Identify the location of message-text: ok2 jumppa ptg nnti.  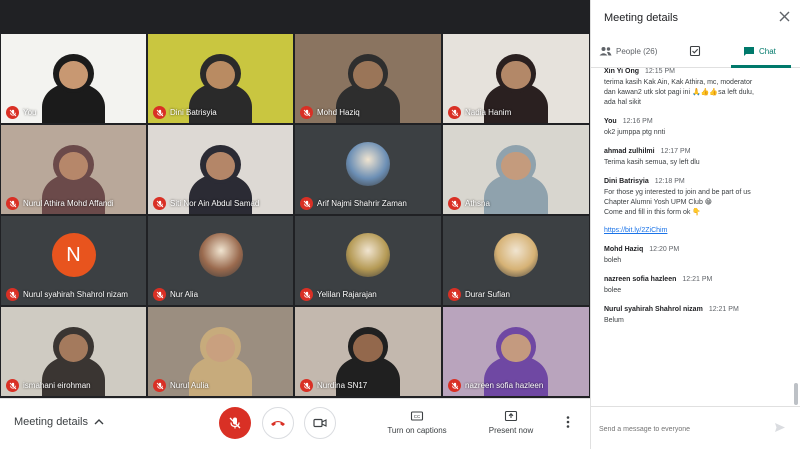
(635, 132).